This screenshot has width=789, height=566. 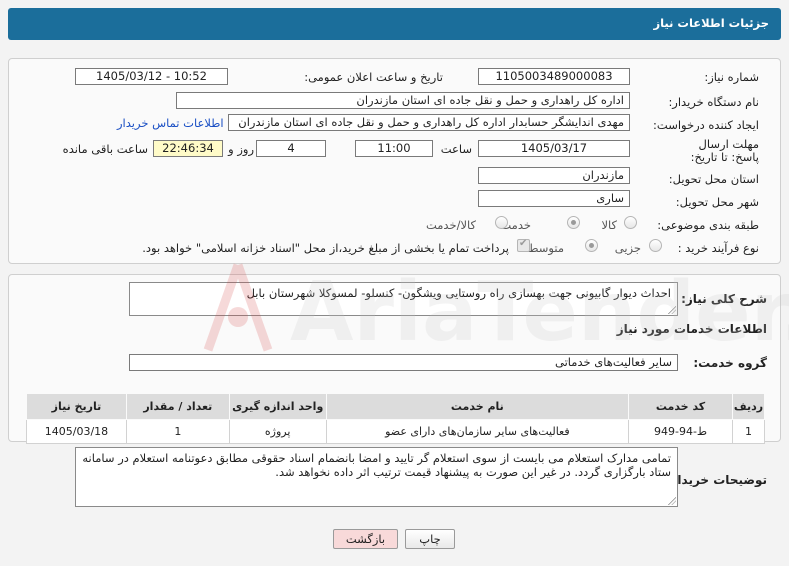 I want to click on process-option-small-radio, so click(x=655, y=245).